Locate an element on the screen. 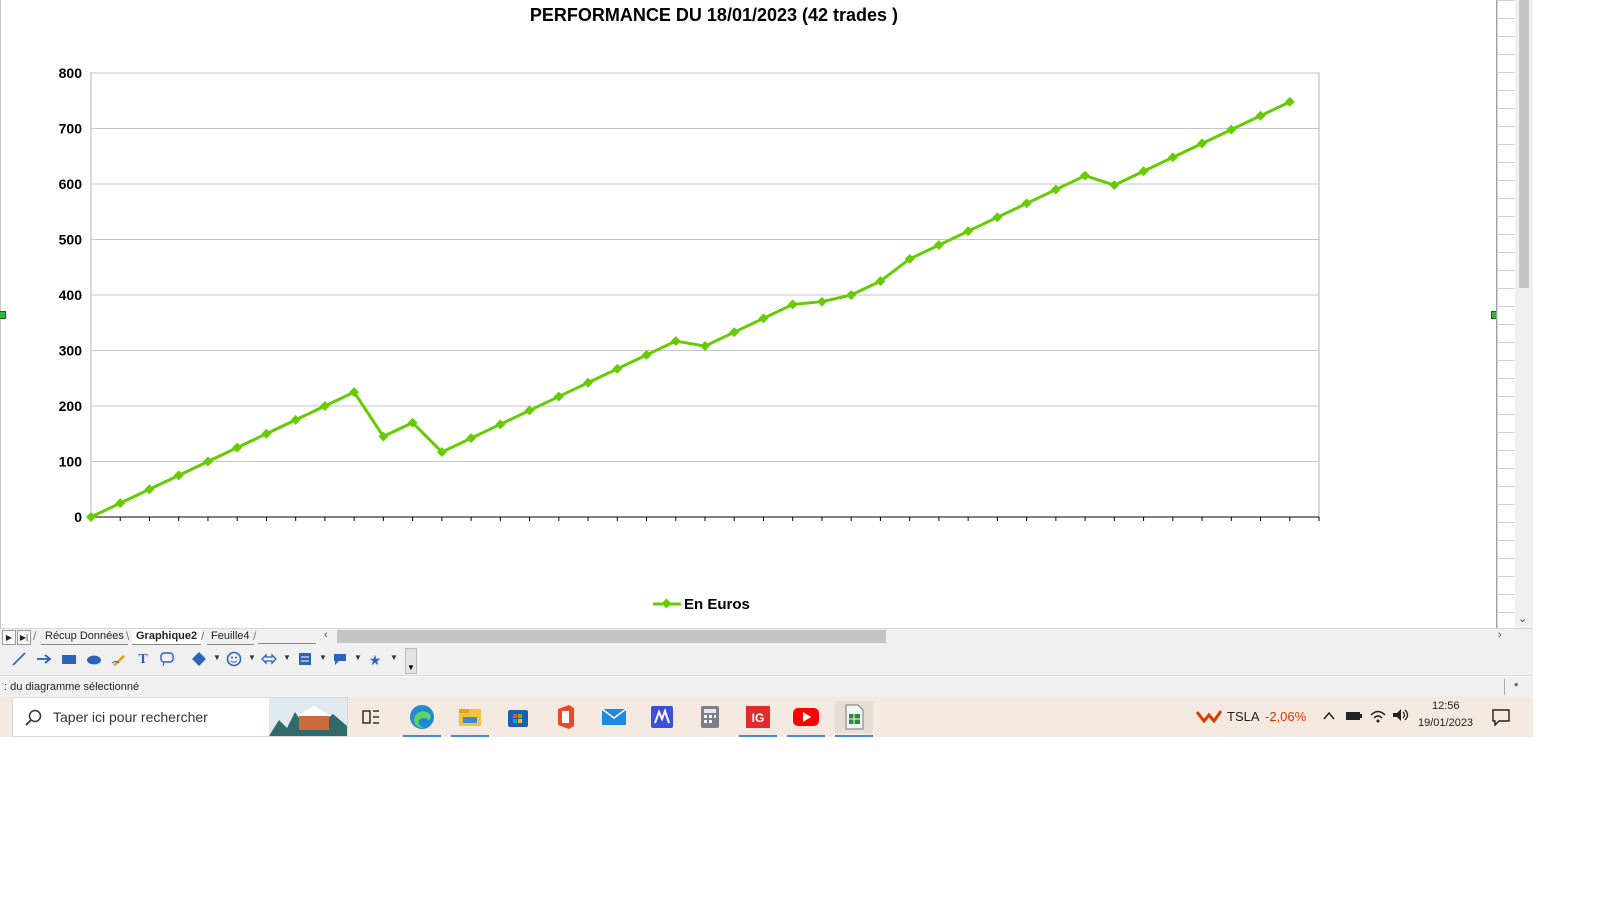  trading-app-icon is located at coordinates (662, 717).